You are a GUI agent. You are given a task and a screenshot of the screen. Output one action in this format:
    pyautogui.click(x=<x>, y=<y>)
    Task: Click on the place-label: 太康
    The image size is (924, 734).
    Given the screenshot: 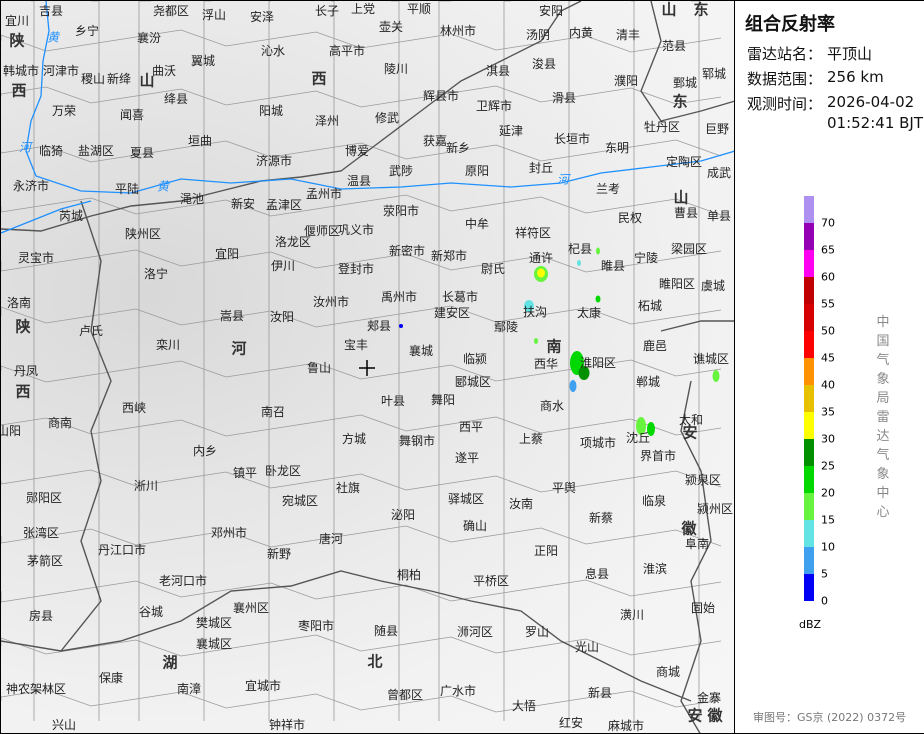 What is the action you would take?
    pyautogui.click(x=589, y=313)
    